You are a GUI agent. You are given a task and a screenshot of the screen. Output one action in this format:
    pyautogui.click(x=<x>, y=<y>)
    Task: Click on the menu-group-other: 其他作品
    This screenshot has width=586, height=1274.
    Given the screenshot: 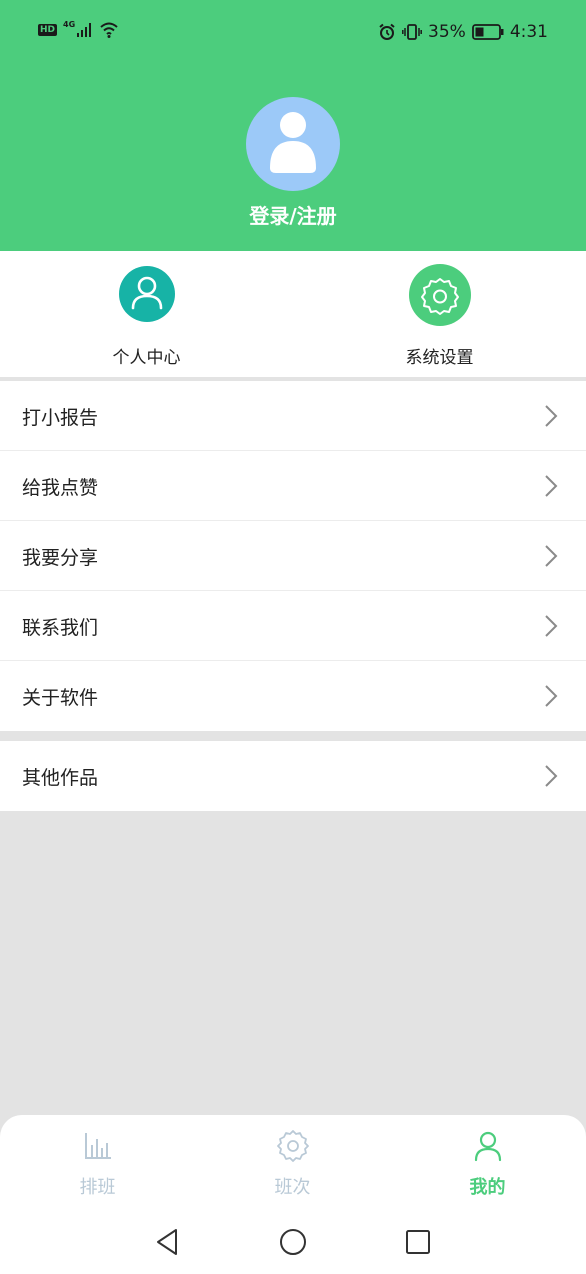 What is the action you would take?
    pyautogui.click(x=293, y=776)
    